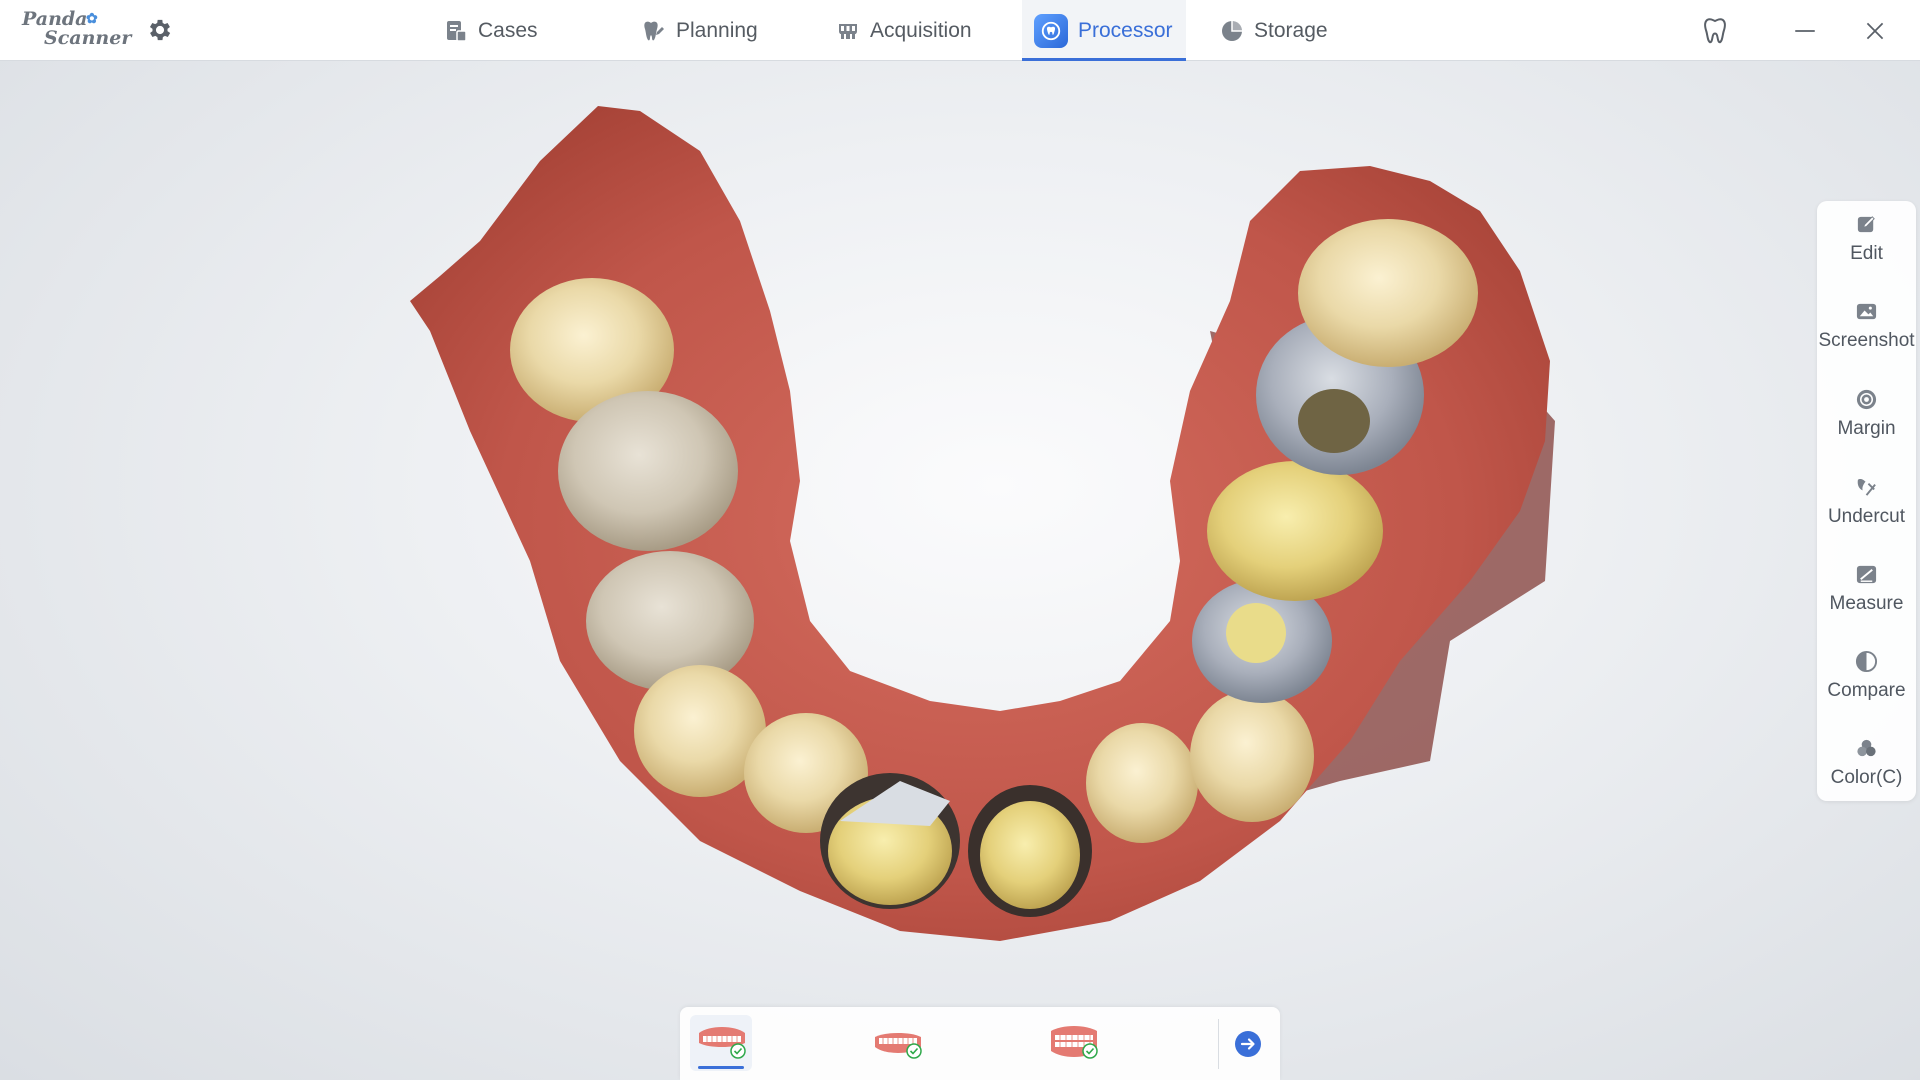 The width and height of the screenshot is (1920, 1080). I want to click on close-icon, so click(1875, 31).